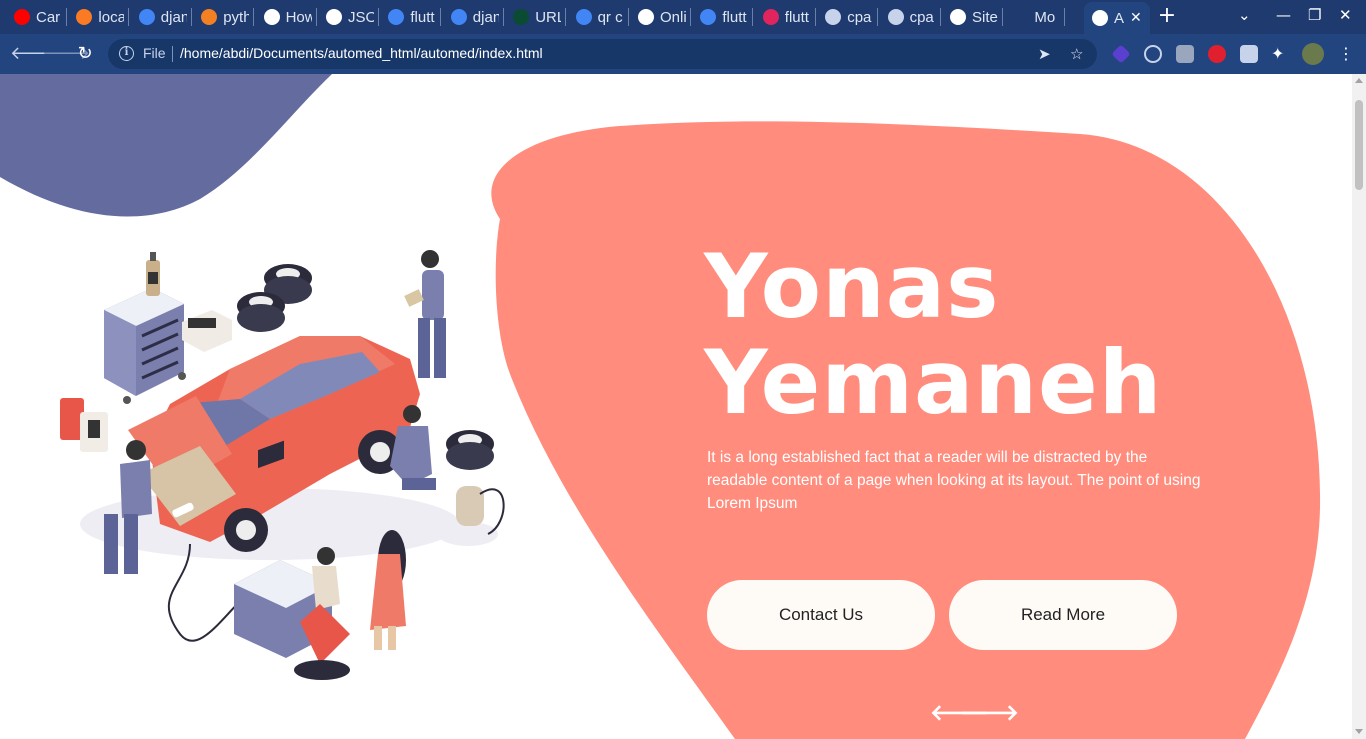 The height and width of the screenshot is (739, 1366). I want to click on tab-title: URL, so click(548, 17).